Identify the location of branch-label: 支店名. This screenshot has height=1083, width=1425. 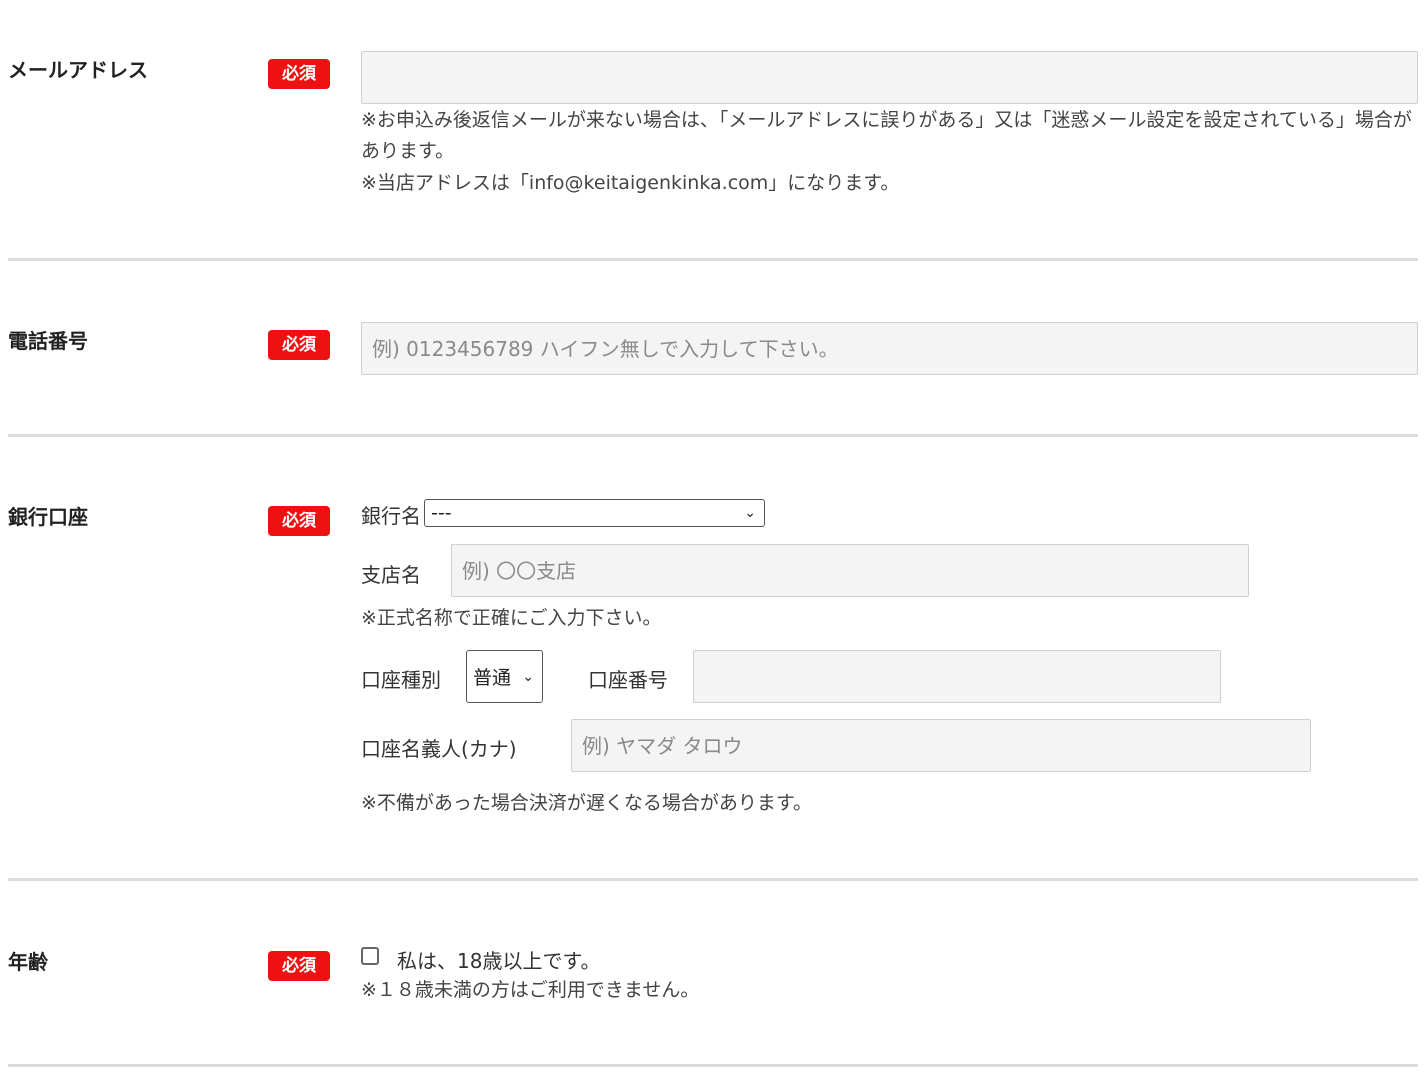
(391, 575).